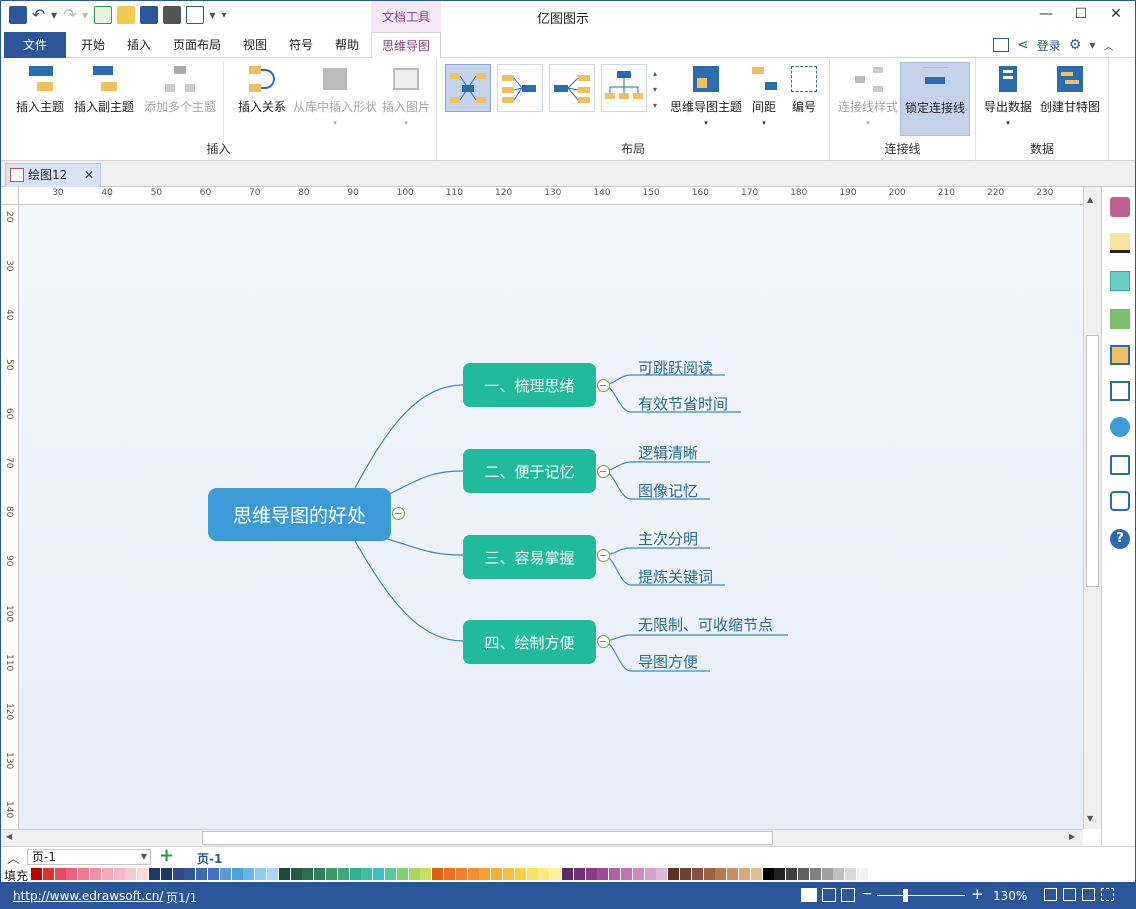  I want to click on mindmap-branch-3: 三、容易掌握, so click(529, 557).